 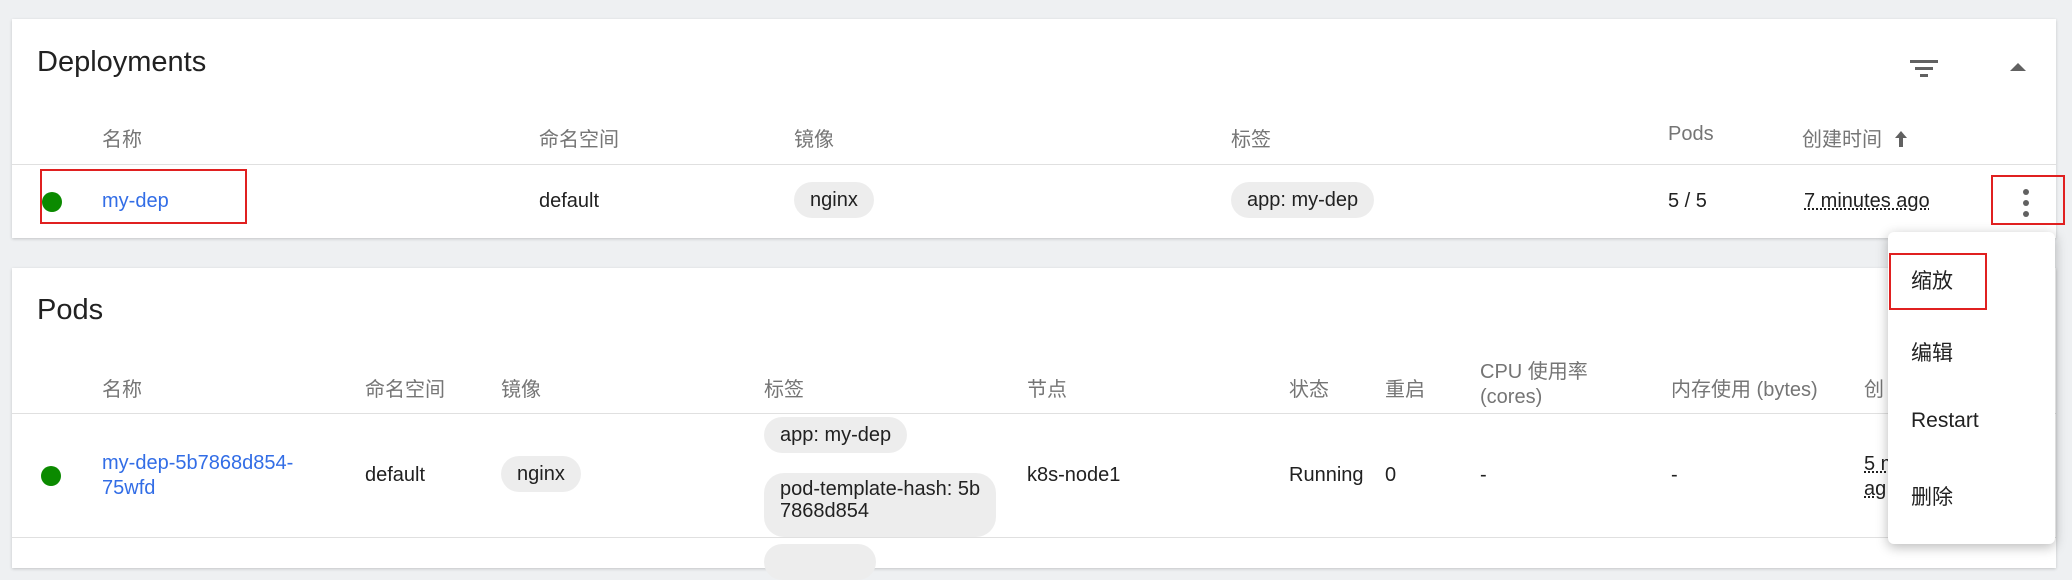 I want to click on caret-up-icon, so click(x=2018, y=67).